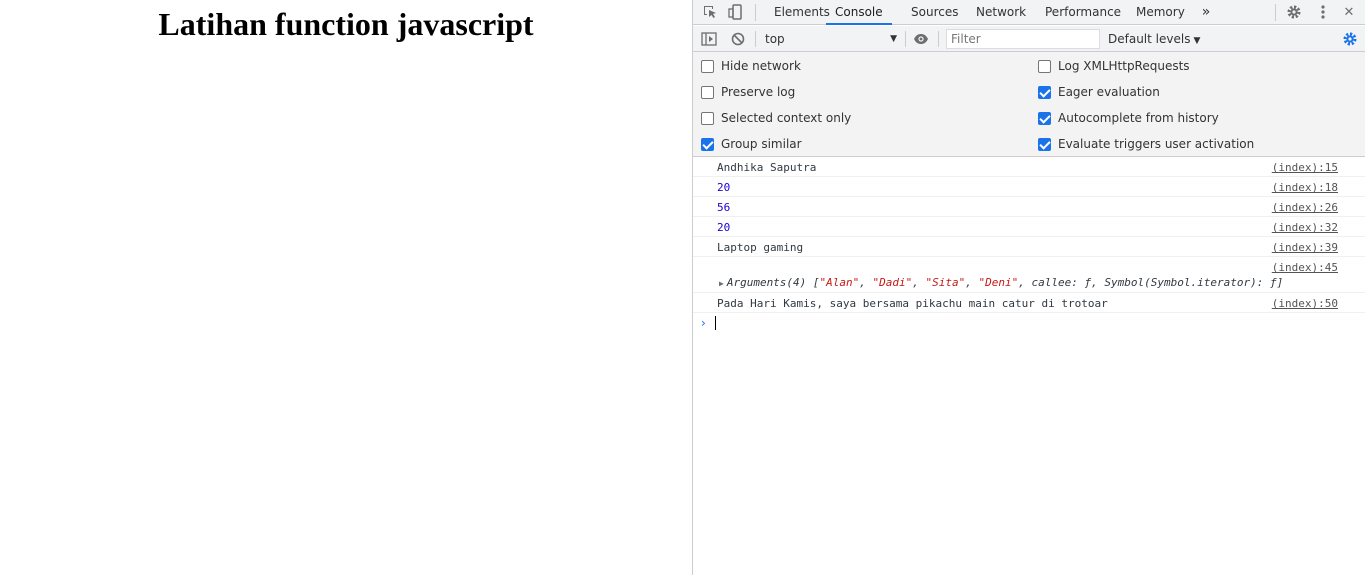 This screenshot has height=575, width=1365. Describe the element at coordinates (831, 39) in the screenshot. I see `context-select: top ▼` at that location.